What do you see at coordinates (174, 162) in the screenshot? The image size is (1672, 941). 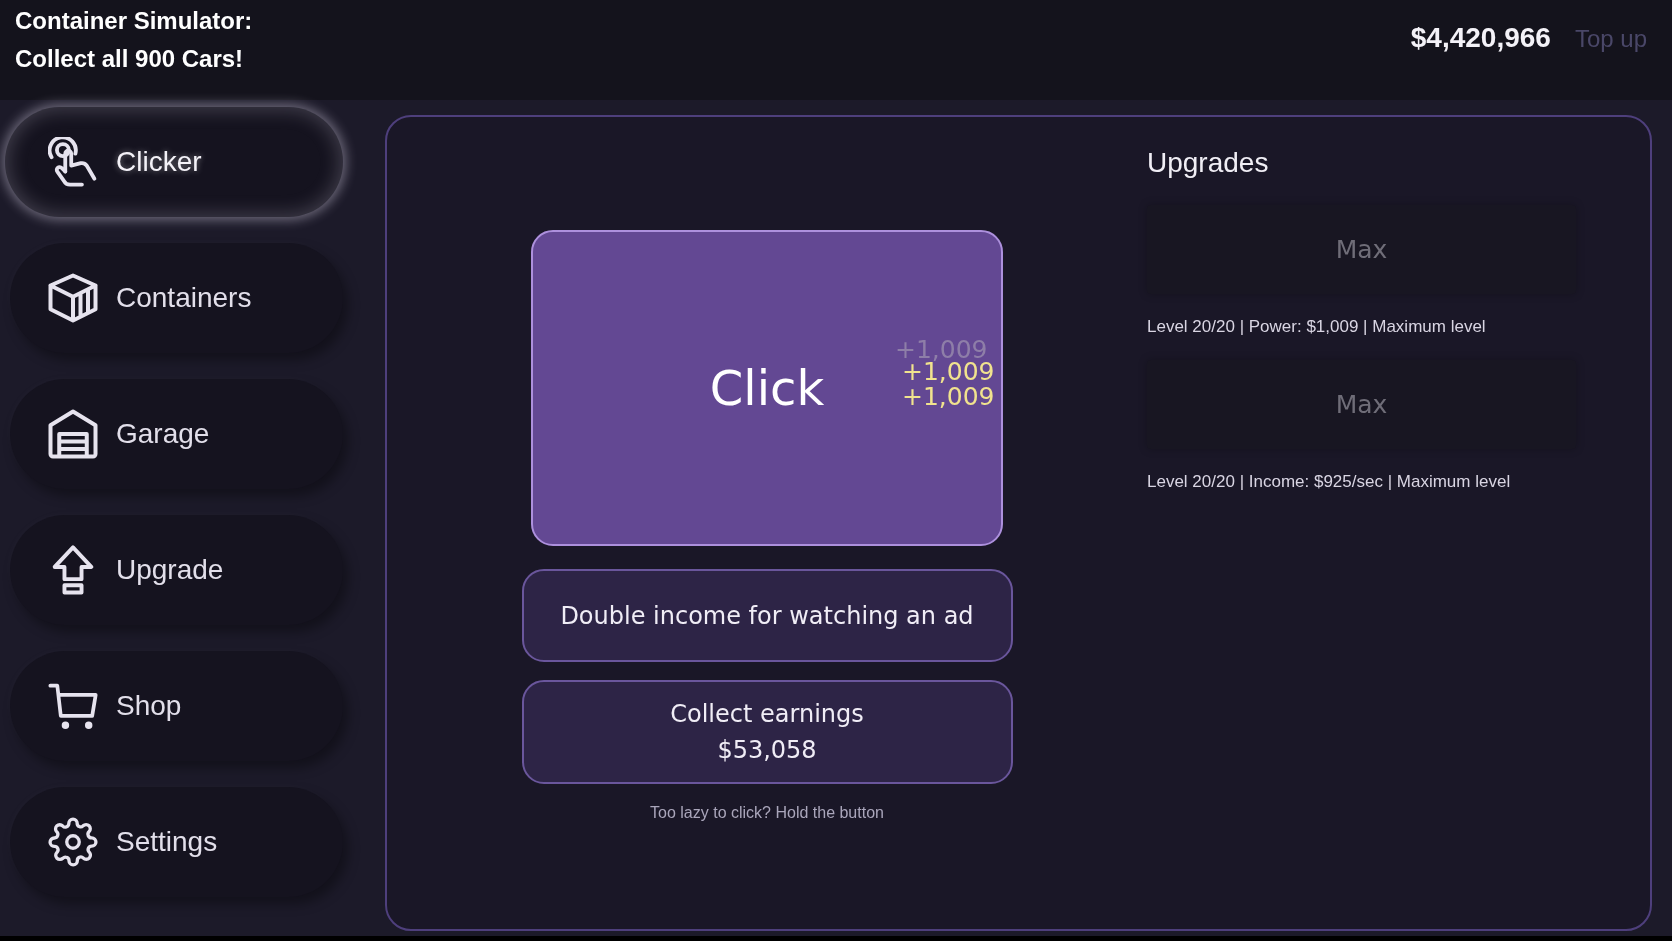 I see `nav-item: Clicker` at bounding box center [174, 162].